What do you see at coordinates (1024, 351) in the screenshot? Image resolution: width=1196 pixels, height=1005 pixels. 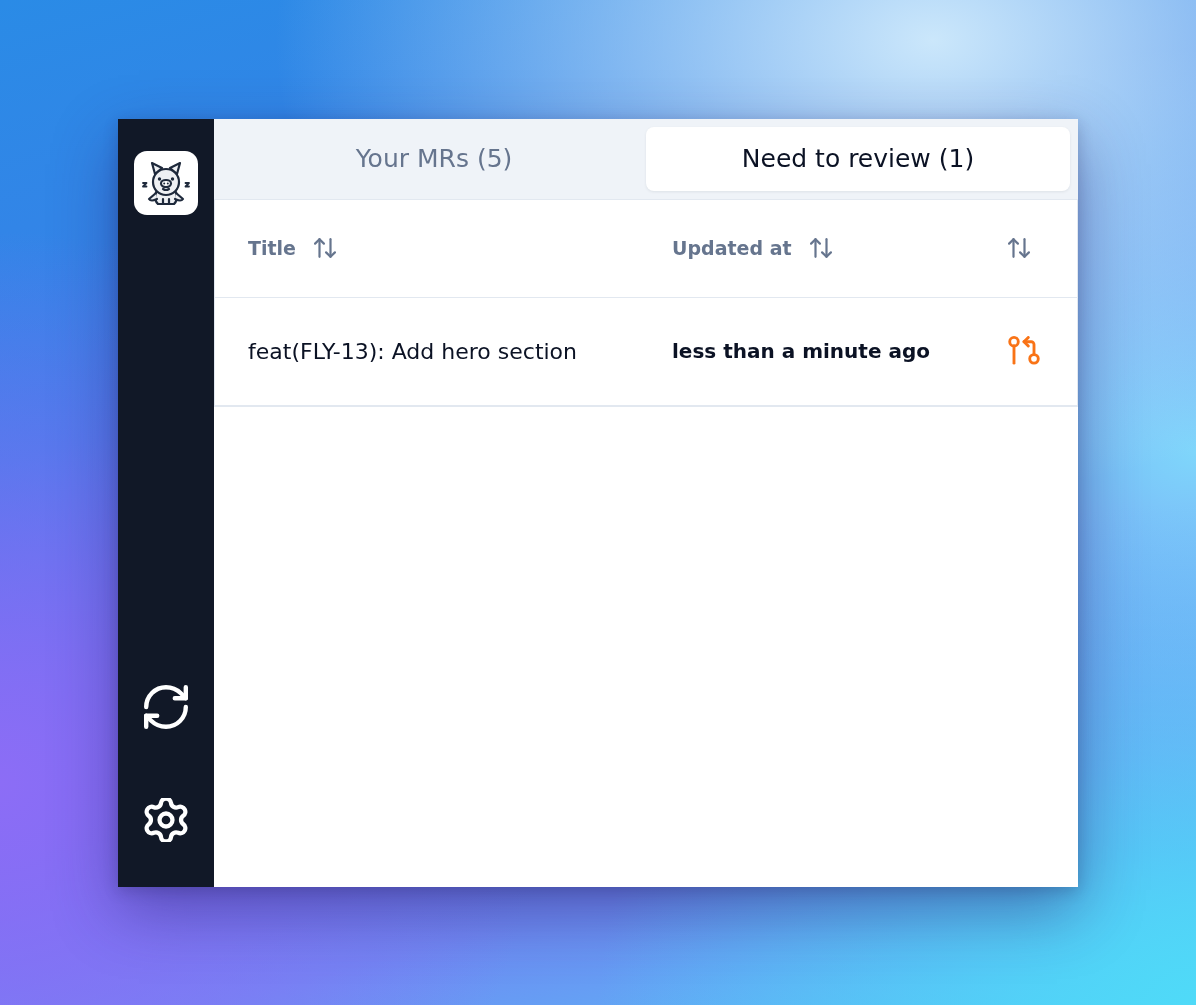 I see `pull-request-icon` at bounding box center [1024, 351].